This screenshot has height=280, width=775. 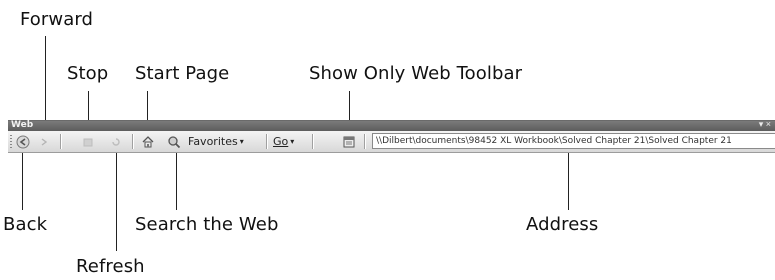 I want to click on callout-refresh: Refresh, so click(x=110, y=266).